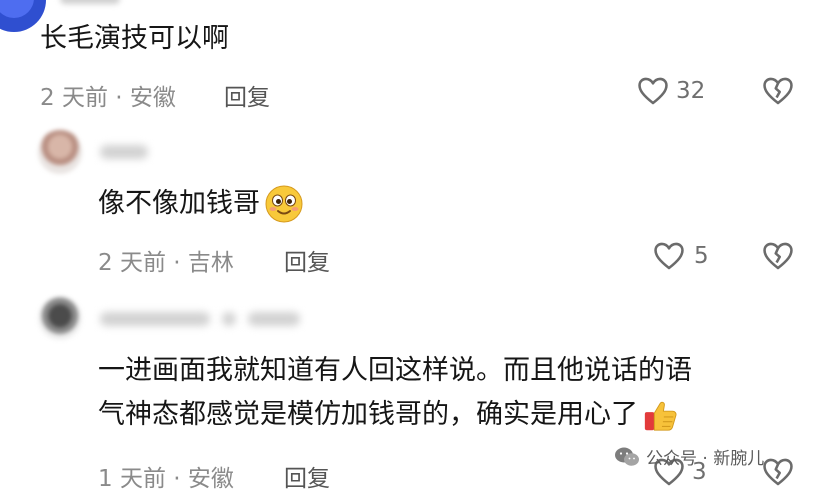  What do you see at coordinates (691, 91) in the screenshot?
I see `like-count: 32` at bounding box center [691, 91].